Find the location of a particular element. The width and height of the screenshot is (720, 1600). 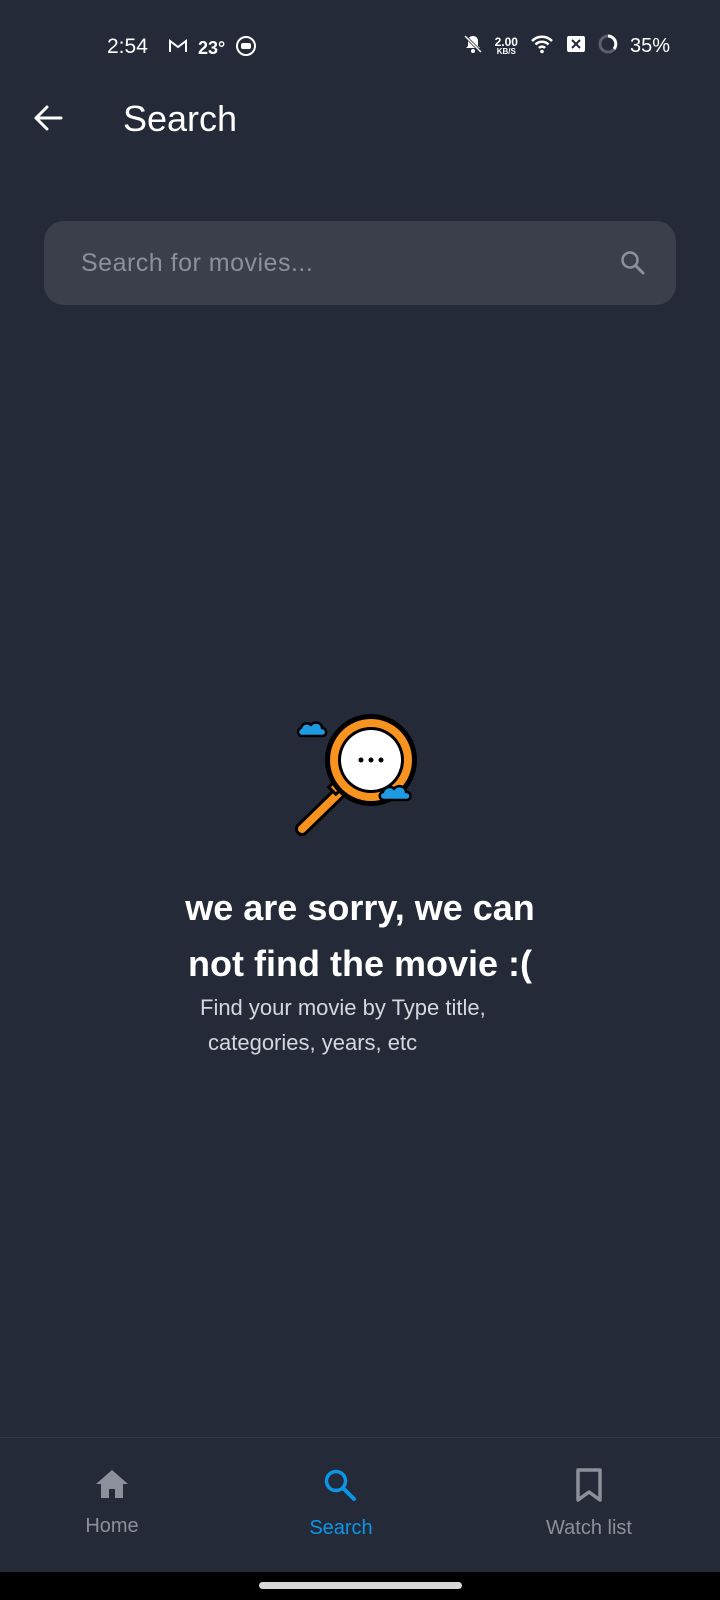

battery-percentage: 35% is located at coordinates (649, 46).